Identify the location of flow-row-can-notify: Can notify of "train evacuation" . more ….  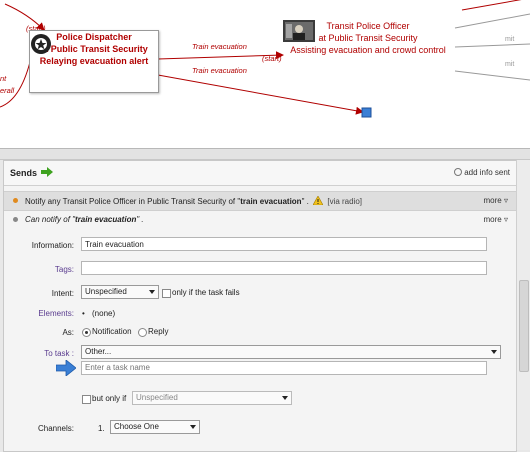
(260, 220).